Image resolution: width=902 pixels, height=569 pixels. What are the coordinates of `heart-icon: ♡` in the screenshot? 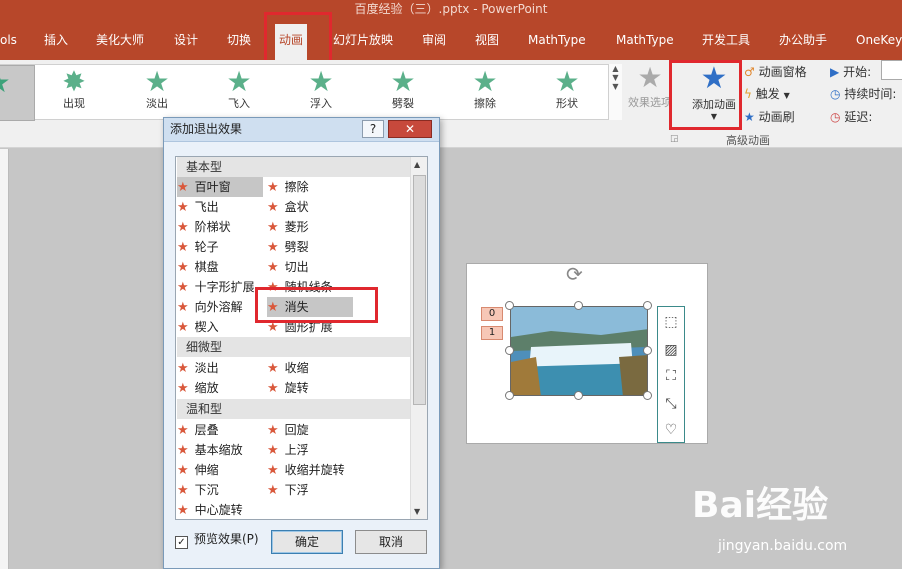 It's located at (671, 430).